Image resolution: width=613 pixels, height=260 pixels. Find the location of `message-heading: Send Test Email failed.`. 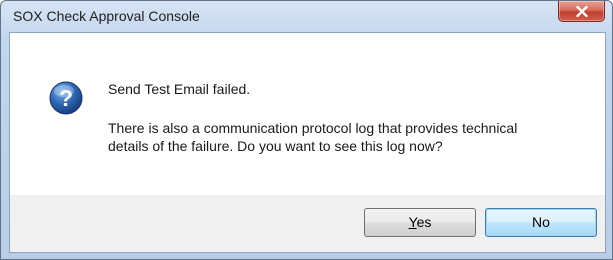

message-heading: Send Test Email failed. is located at coordinates (179, 89).